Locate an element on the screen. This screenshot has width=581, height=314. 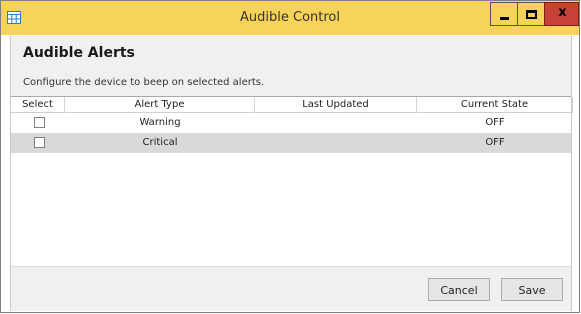
alert-type-cell: Critical is located at coordinates (160, 142).